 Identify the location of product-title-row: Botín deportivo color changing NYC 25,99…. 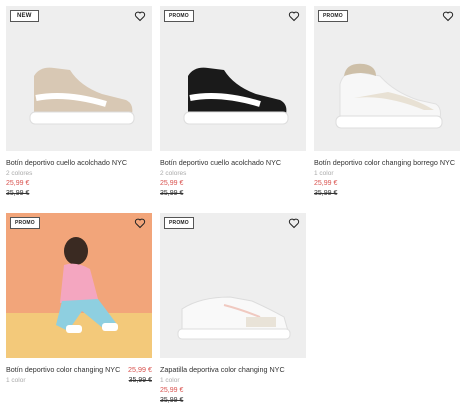
(79, 369).